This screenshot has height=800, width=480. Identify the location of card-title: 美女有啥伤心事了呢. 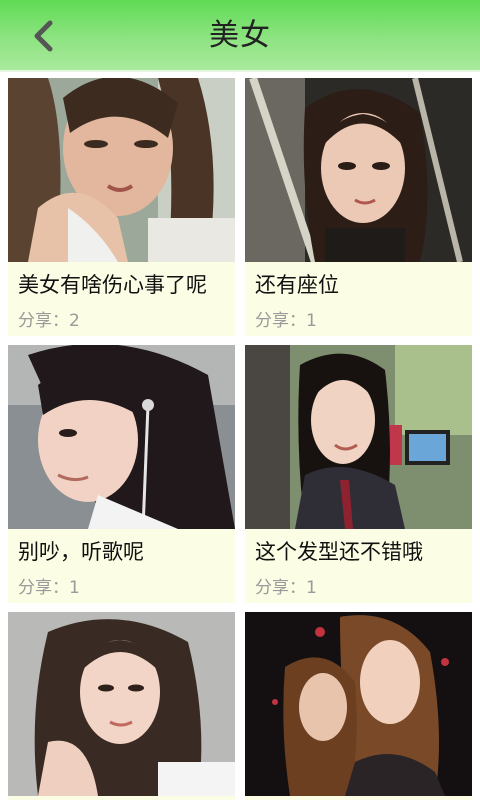
(112, 285).